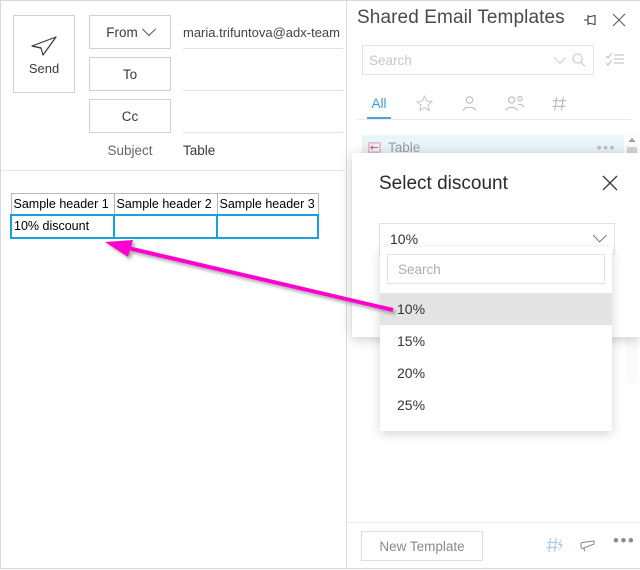 This screenshot has height=570, width=640. Describe the element at coordinates (62, 204) in the screenshot. I see `table-header-cell: Sample header 1` at that location.